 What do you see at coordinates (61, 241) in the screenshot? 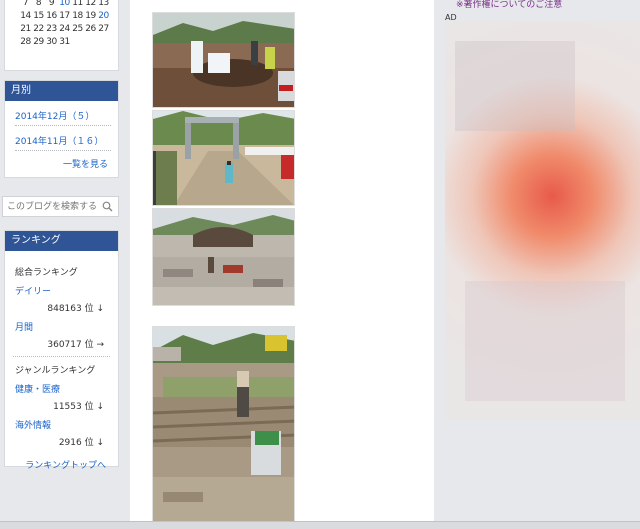
I see `ranking-title: ランキング` at bounding box center [61, 241].